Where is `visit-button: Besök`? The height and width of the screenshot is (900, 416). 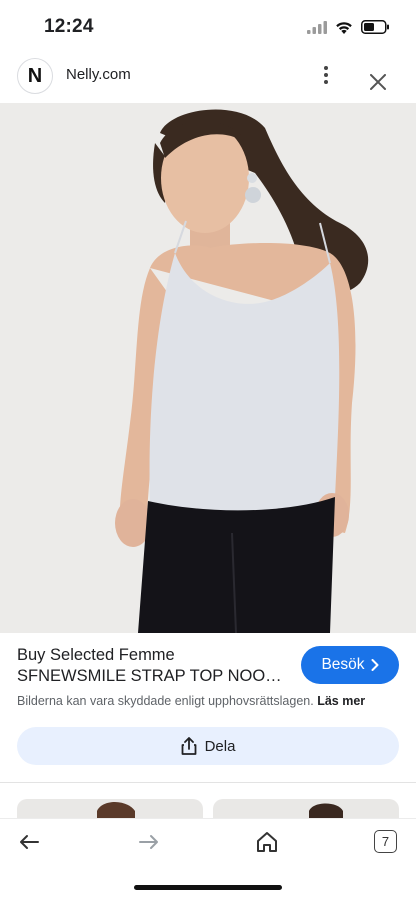 visit-button: Besök is located at coordinates (350, 665).